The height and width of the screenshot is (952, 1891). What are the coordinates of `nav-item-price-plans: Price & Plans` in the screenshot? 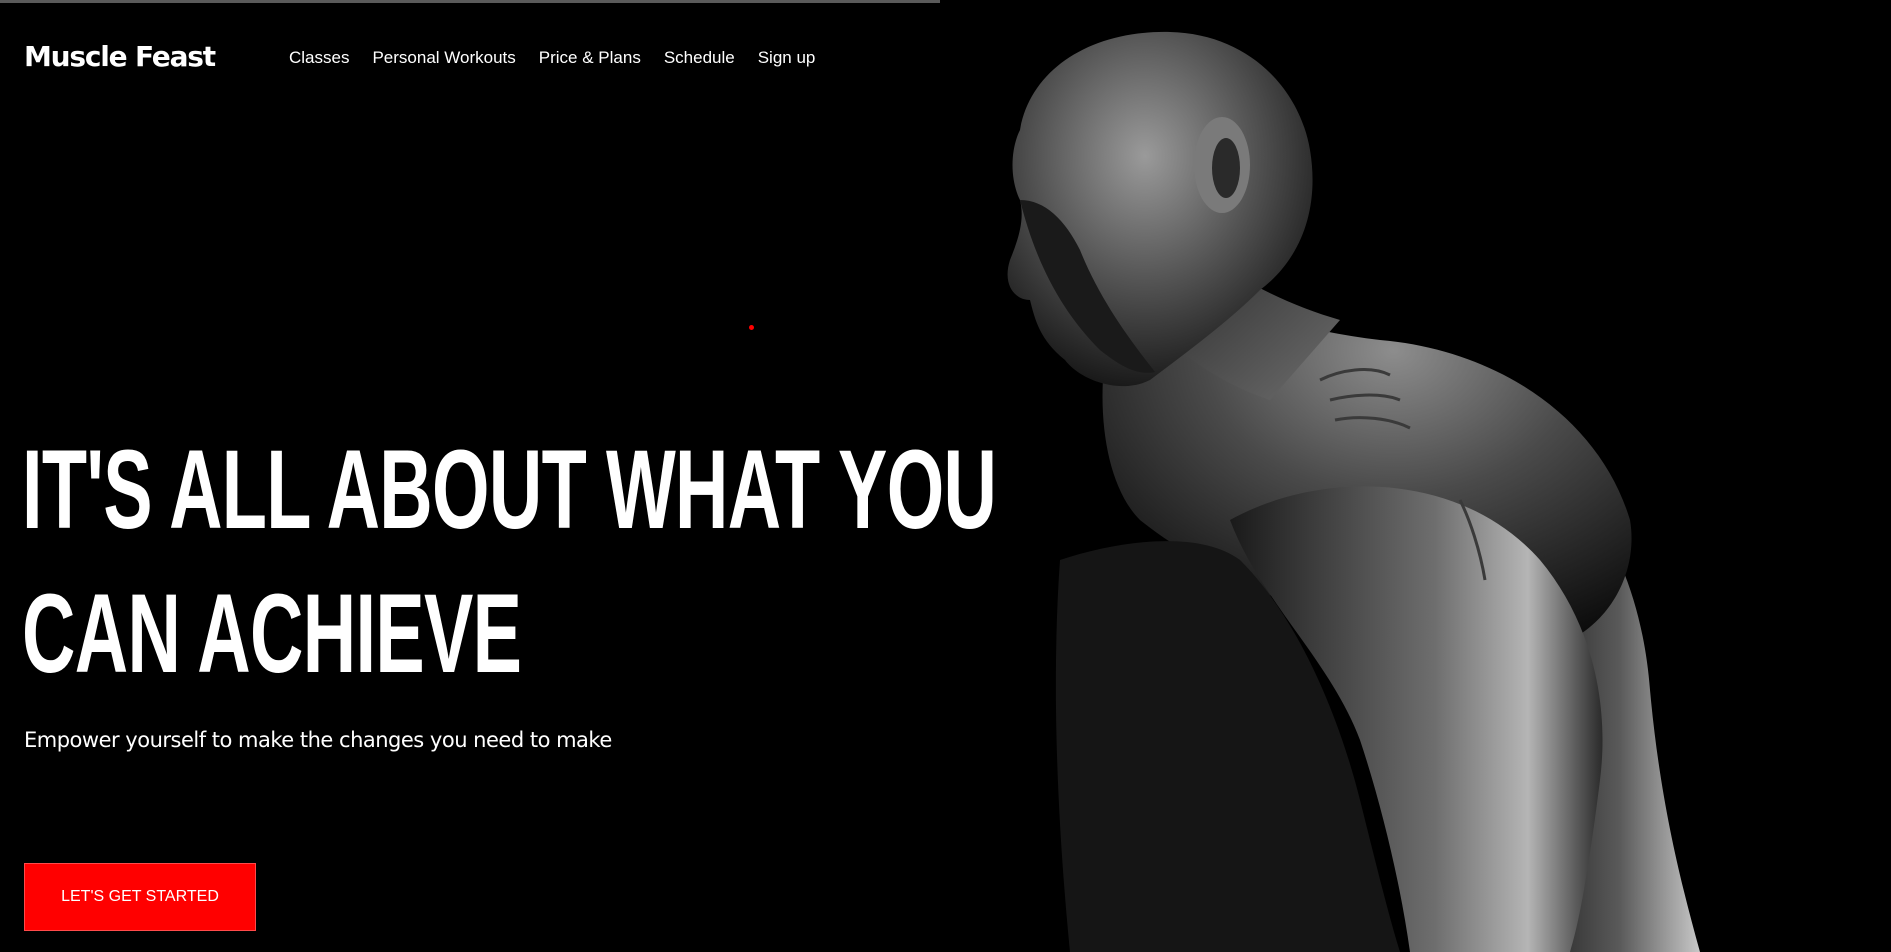 It's located at (590, 58).